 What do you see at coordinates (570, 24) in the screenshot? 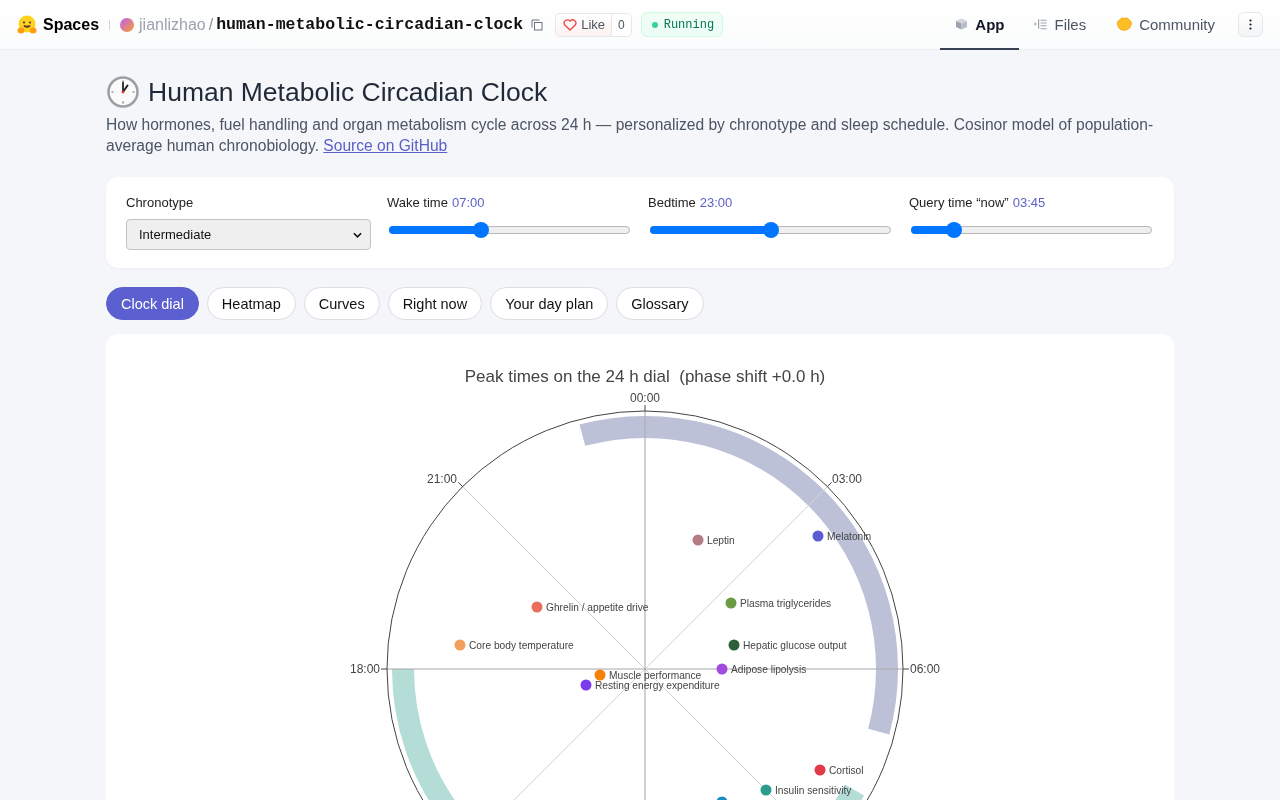
I see `heart-icon` at bounding box center [570, 24].